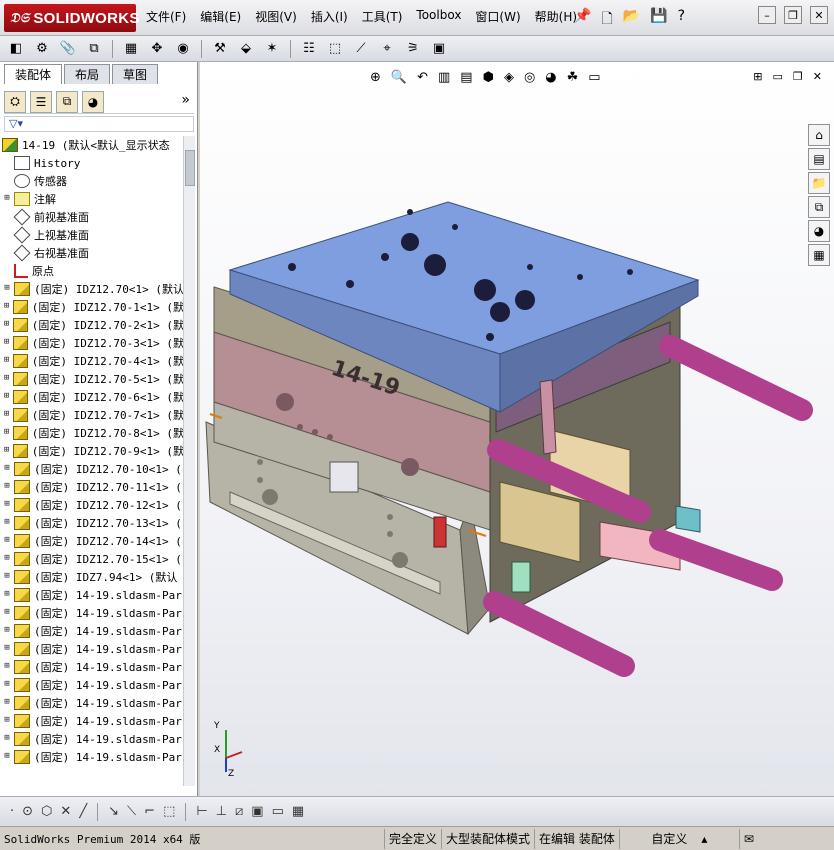 The image size is (834, 850). I want to click on property-manager-icon: ☰, so click(41, 101).